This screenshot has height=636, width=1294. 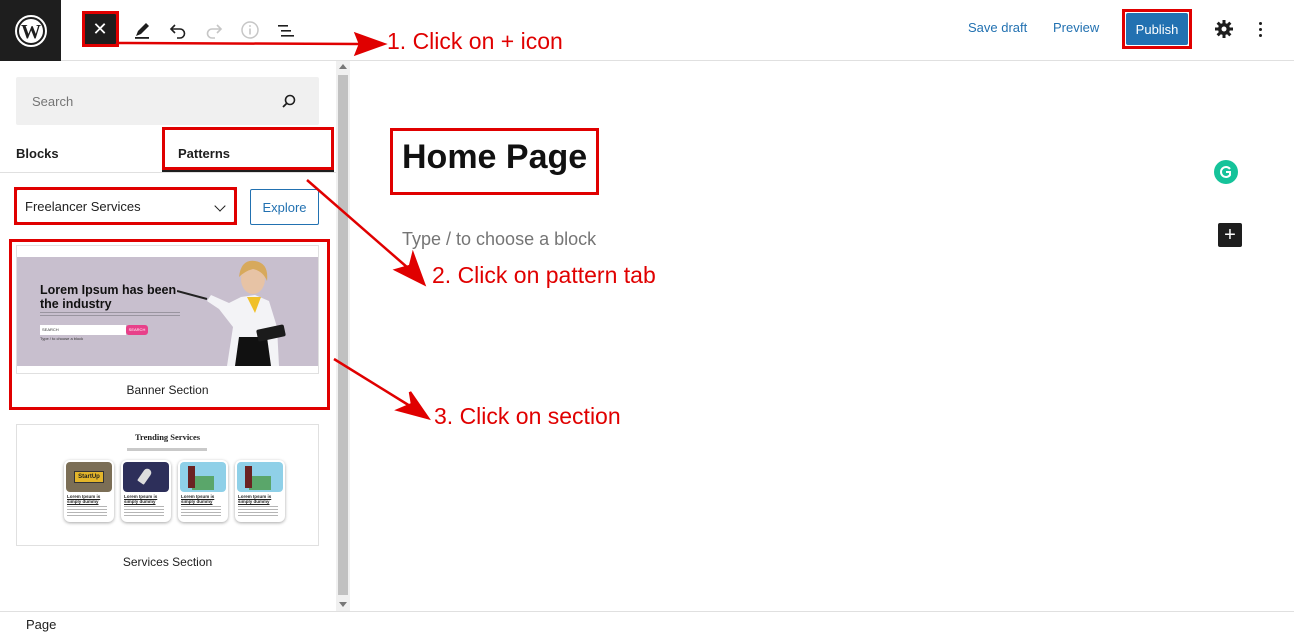 What do you see at coordinates (527, 416) in the screenshot?
I see `annotation-step-3: 3. Click on section` at bounding box center [527, 416].